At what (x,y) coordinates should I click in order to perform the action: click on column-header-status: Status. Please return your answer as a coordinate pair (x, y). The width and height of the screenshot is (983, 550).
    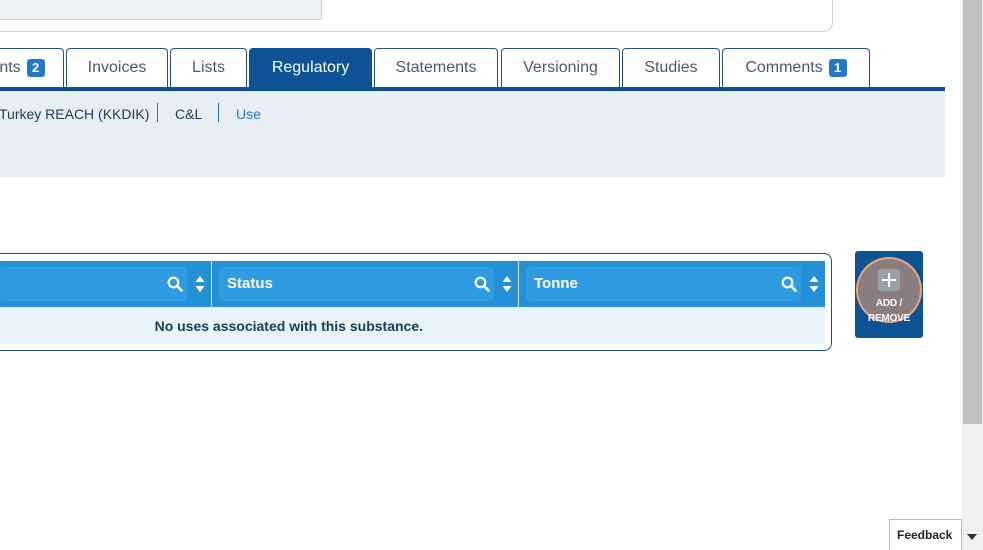
    Looking at the image, I should click on (365, 284).